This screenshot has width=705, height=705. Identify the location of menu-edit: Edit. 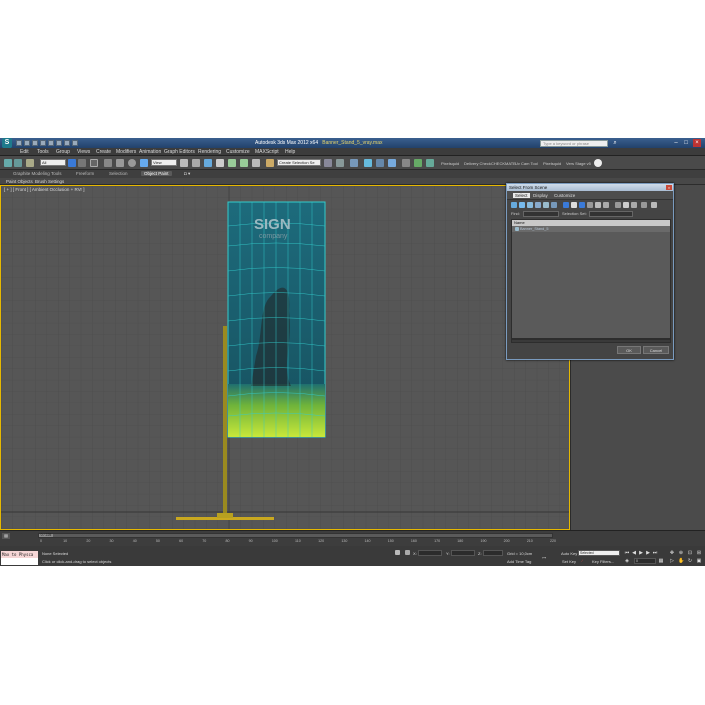
(24, 152).